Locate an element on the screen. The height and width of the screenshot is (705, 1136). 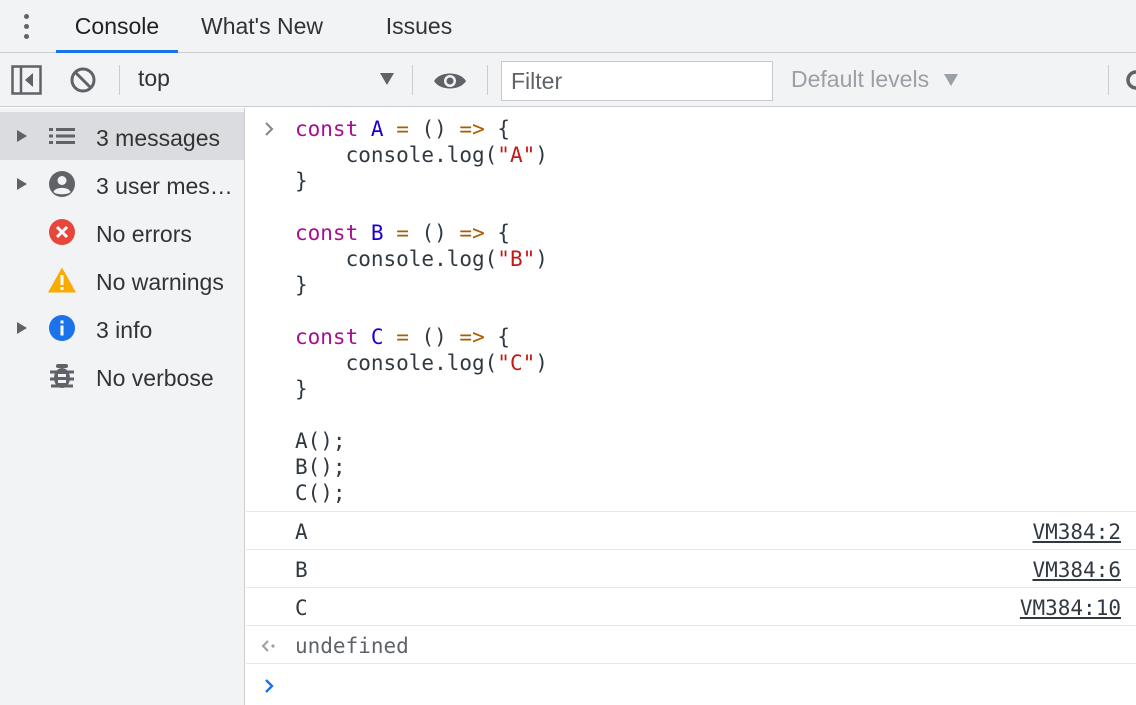
call-statement: B(); is located at coordinates (320, 467).